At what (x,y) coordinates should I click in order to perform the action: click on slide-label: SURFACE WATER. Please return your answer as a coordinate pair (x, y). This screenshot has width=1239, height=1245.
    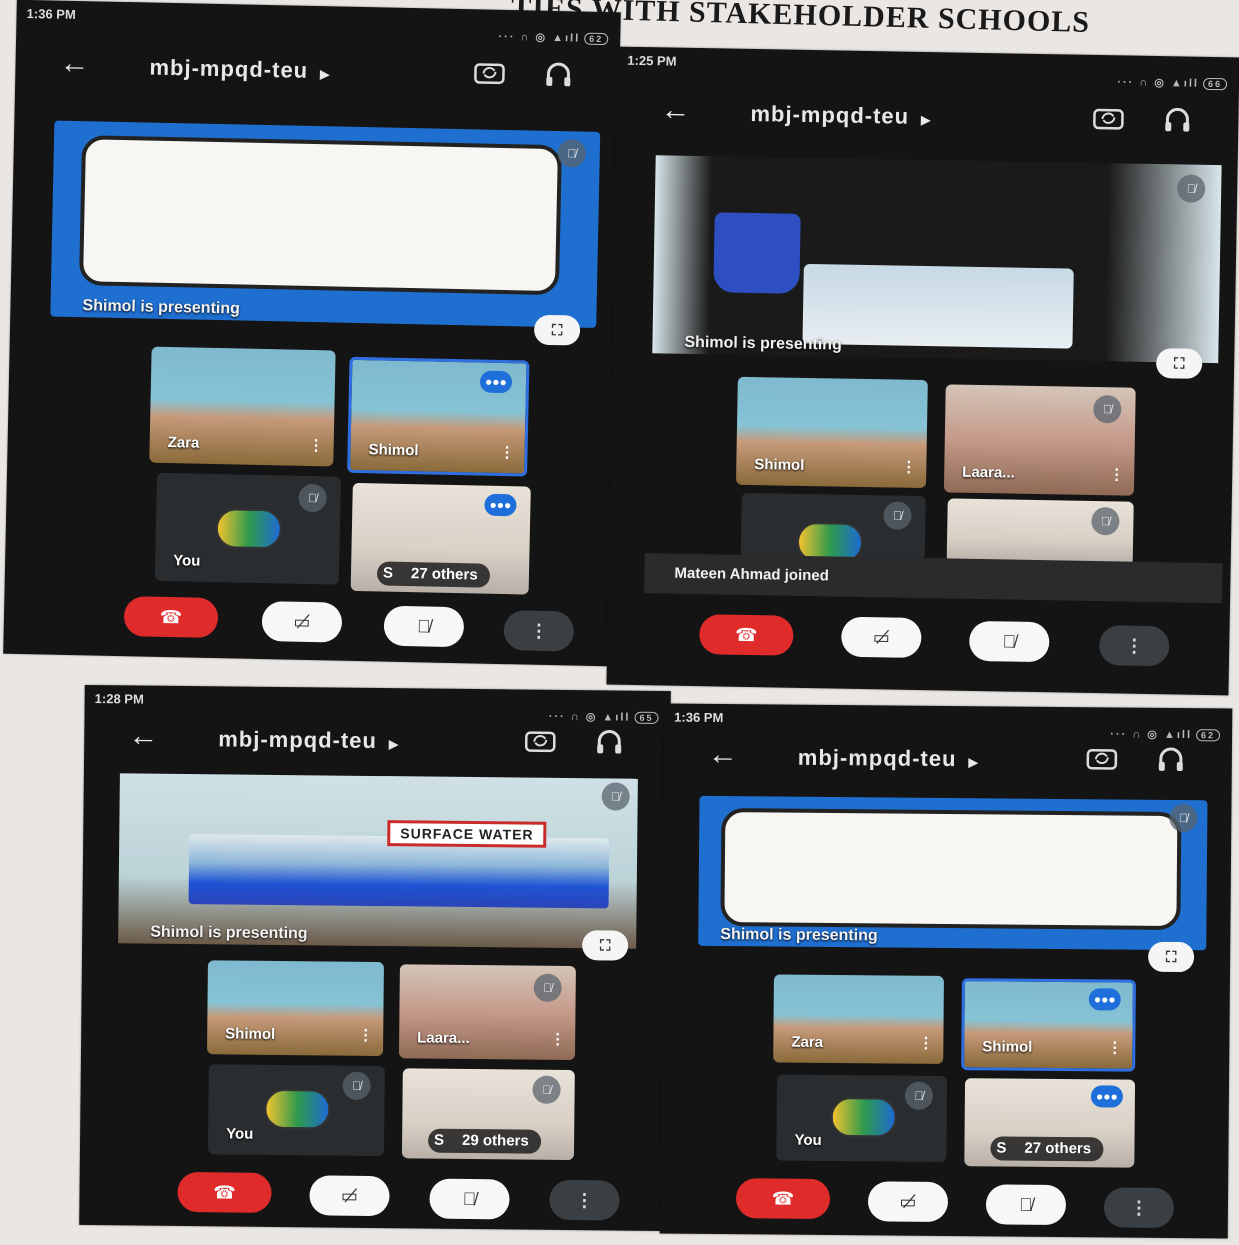
    Looking at the image, I should click on (467, 834).